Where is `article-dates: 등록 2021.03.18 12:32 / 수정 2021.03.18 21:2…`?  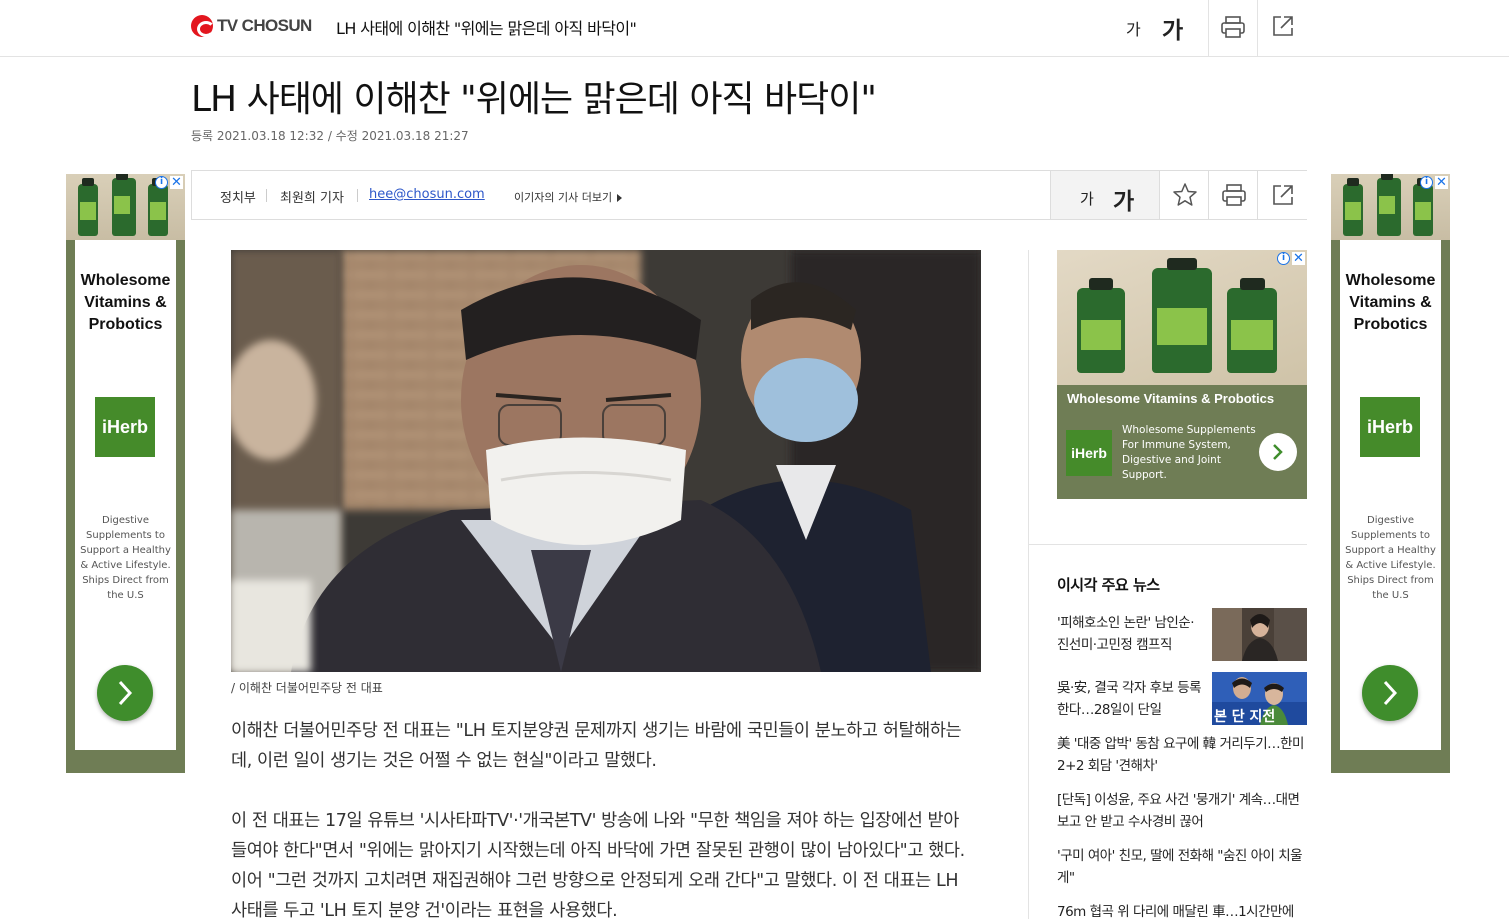
article-dates: 등록 2021.03.18 12:32 / 수정 2021.03.18 21:2… is located at coordinates (330, 136).